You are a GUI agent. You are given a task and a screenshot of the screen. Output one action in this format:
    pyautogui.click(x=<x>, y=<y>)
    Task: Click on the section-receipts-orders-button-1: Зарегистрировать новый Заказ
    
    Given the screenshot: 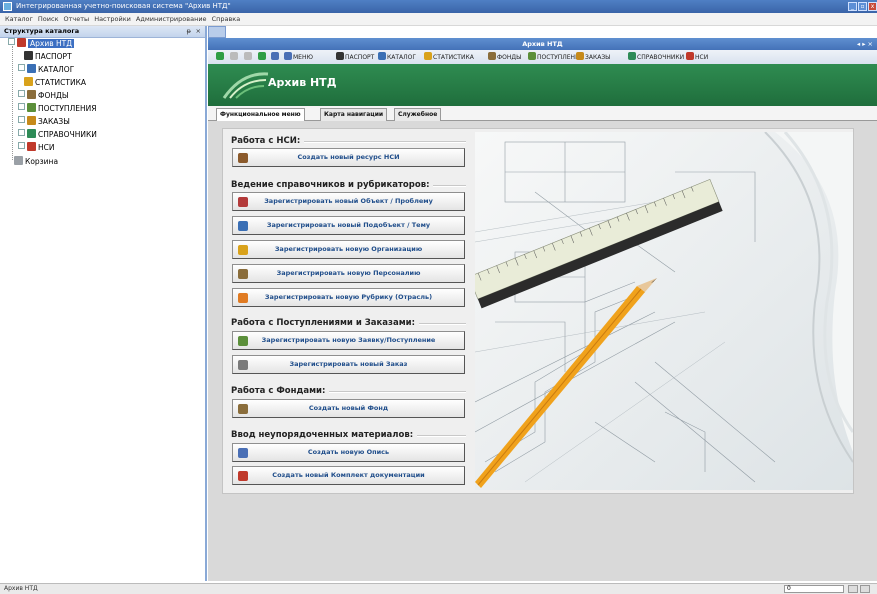 What is the action you would take?
    pyautogui.click(x=348, y=364)
    